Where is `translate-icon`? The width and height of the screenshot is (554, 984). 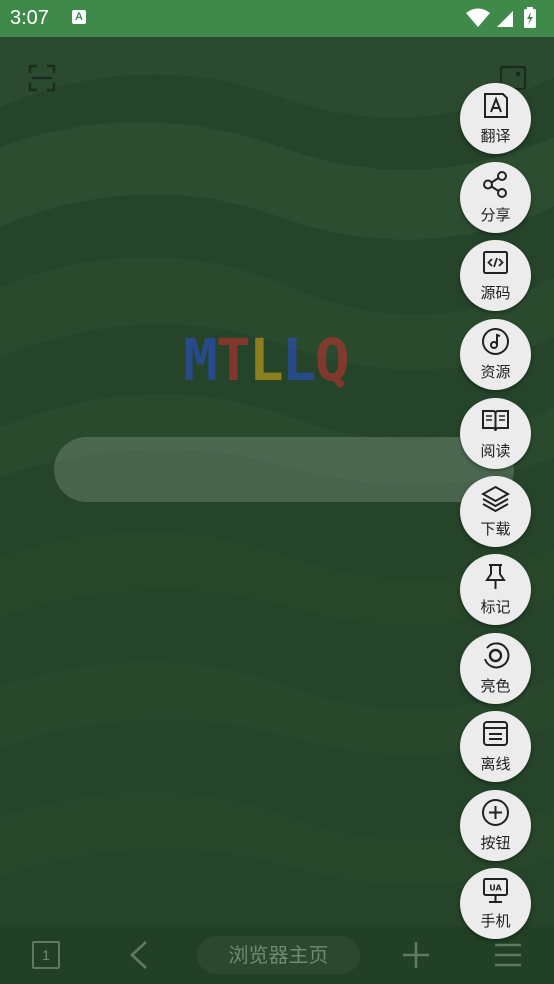 translate-icon is located at coordinates (496, 105).